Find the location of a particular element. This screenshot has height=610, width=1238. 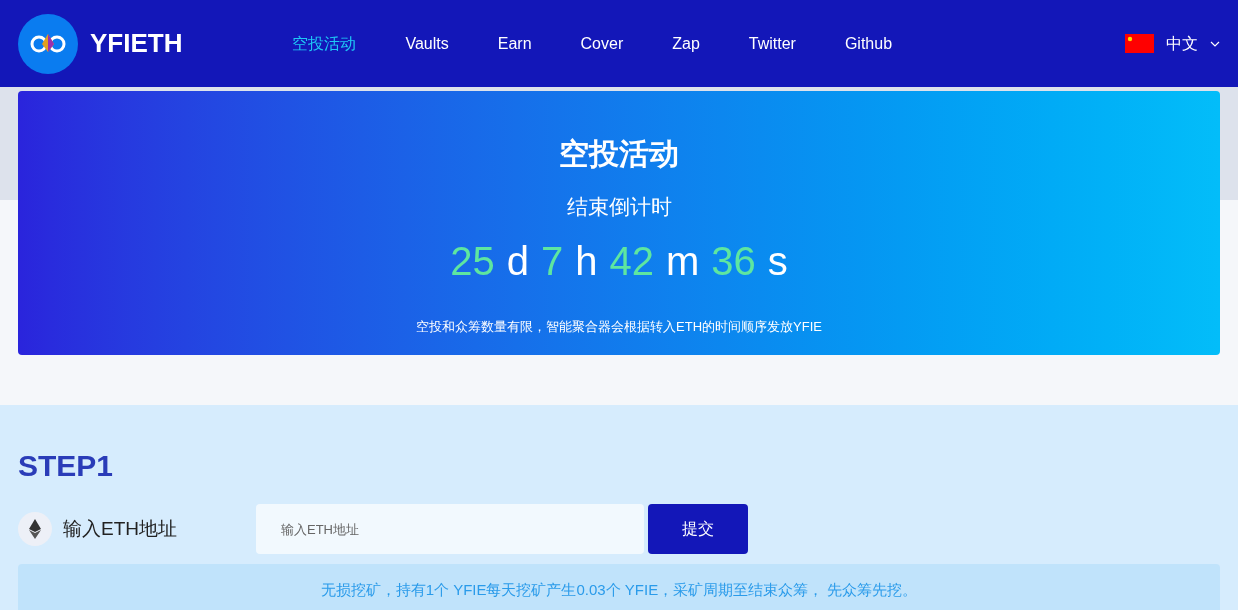

language-selector: 中文 is located at coordinates (1182, 43).